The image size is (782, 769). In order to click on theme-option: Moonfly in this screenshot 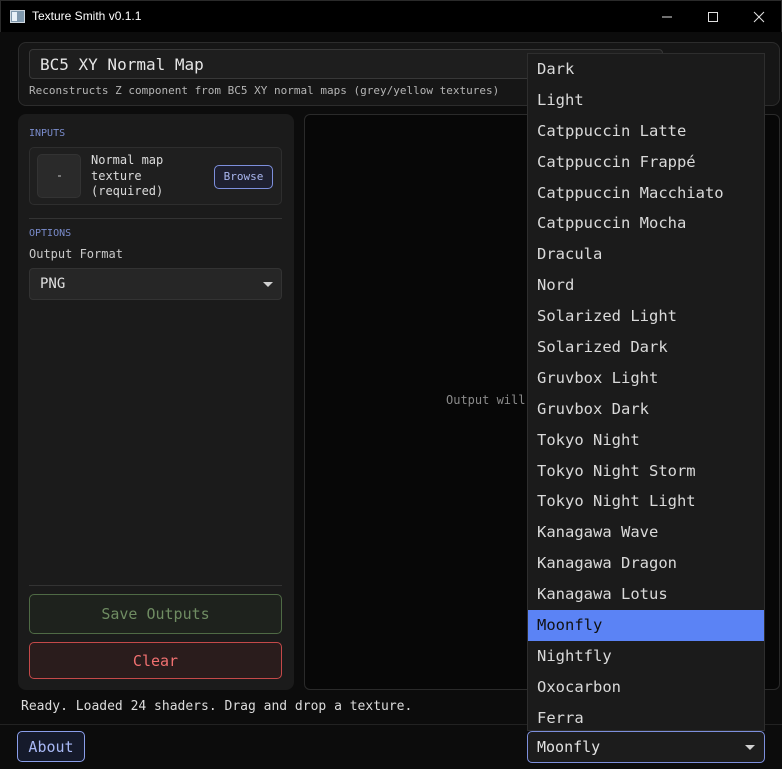, I will do `click(646, 625)`.